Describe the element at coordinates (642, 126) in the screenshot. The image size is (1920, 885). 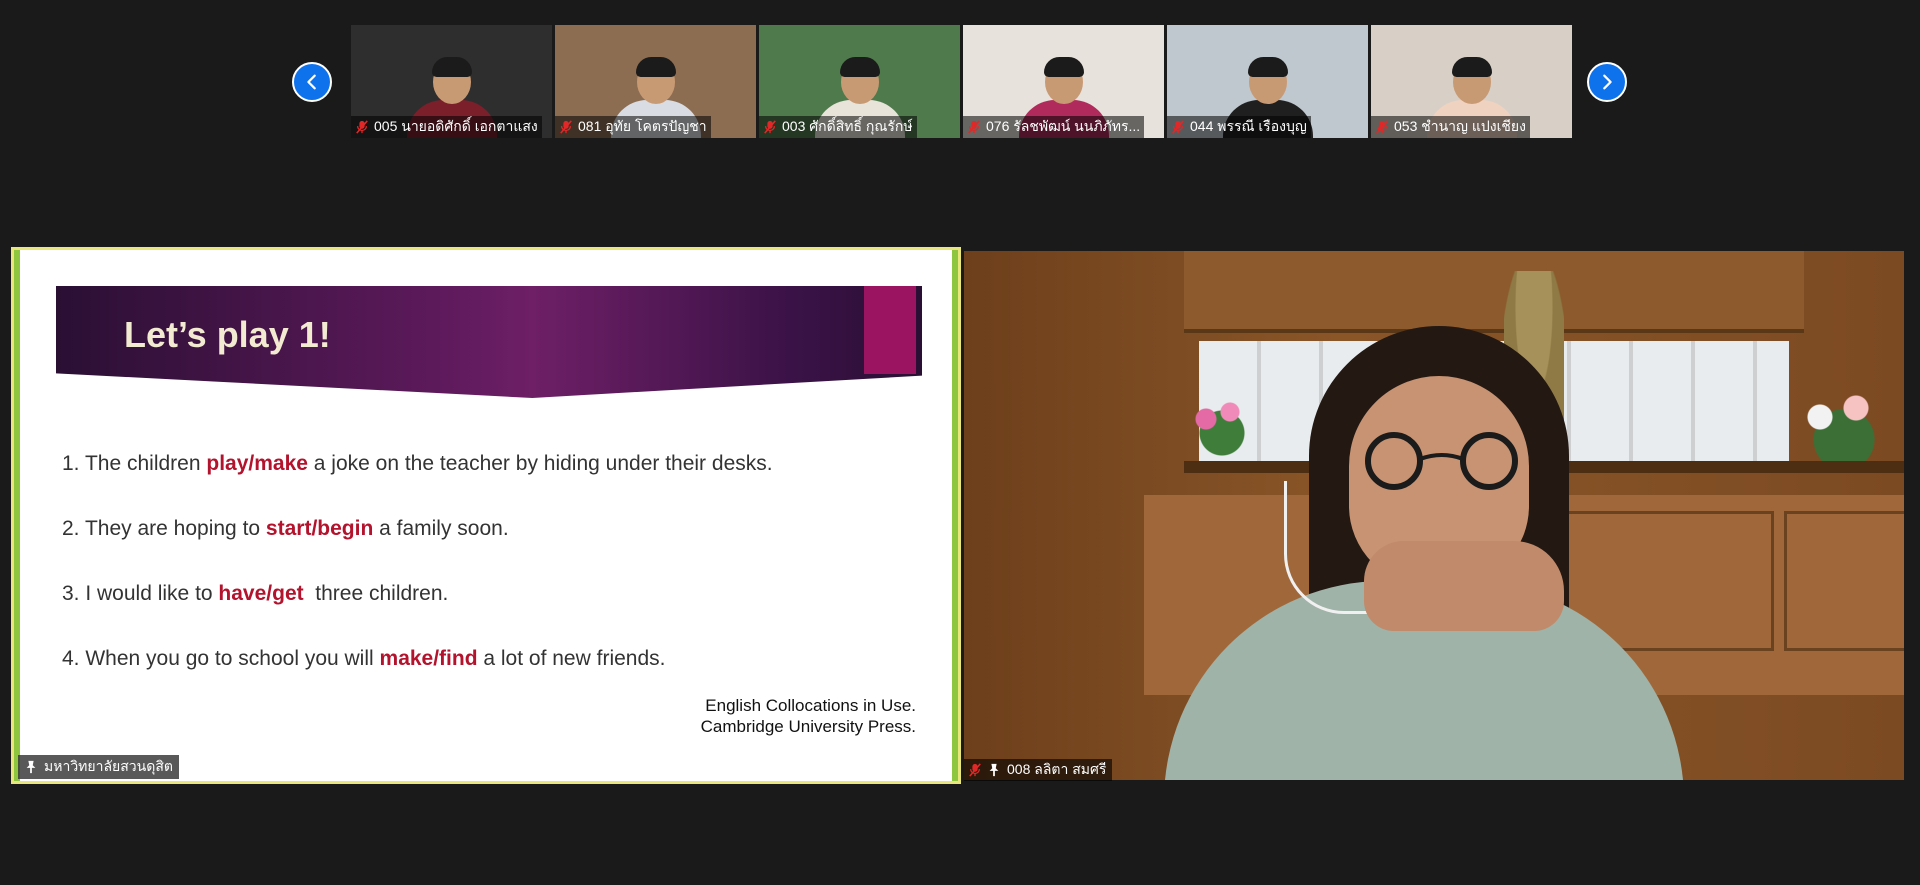
I see `participant-name: 081 อุทัย โคตรปัญชา` at that location.